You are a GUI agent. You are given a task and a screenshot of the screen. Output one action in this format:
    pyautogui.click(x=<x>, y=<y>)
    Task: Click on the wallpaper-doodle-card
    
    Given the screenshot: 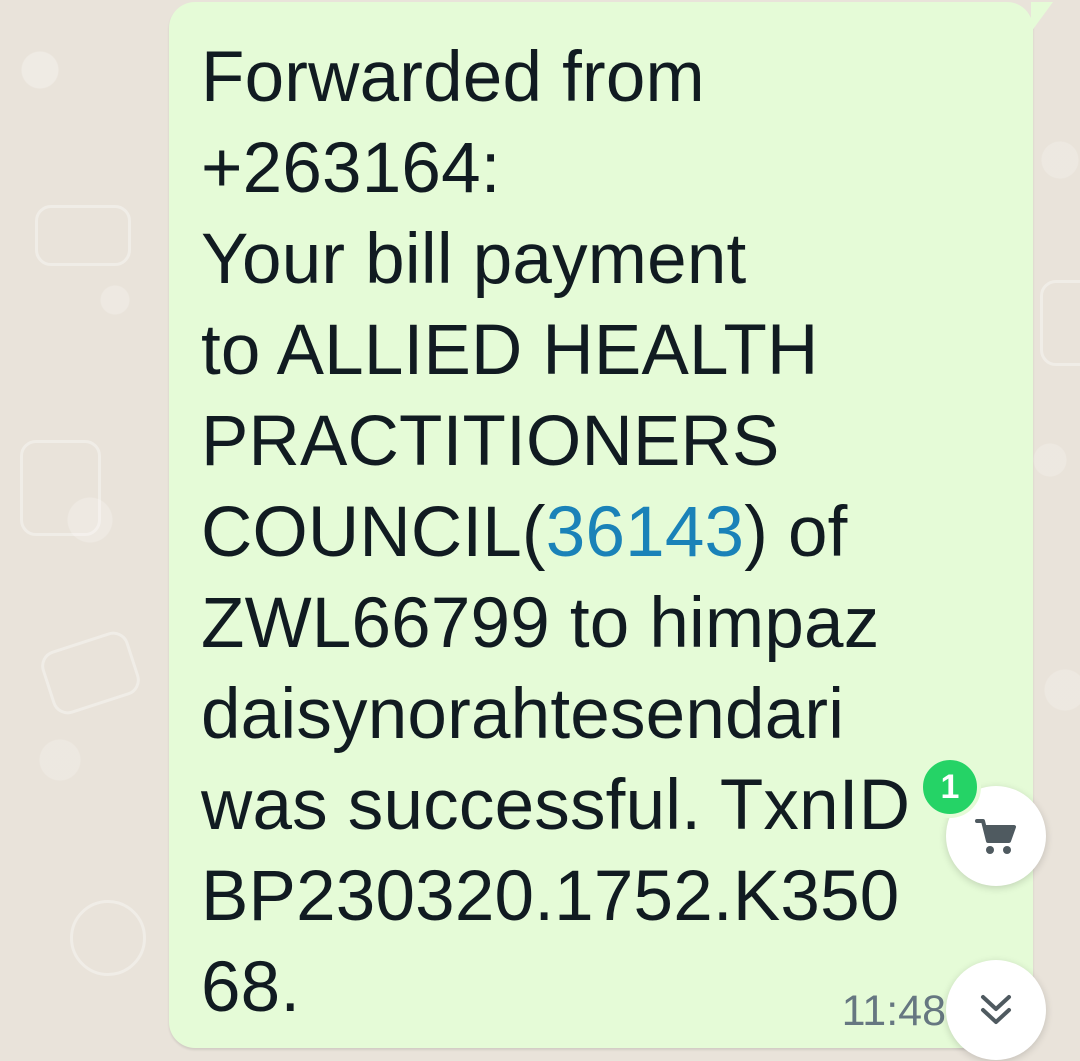 What is the action you would take?
    pyautogui.click(x=90, y=673)
    